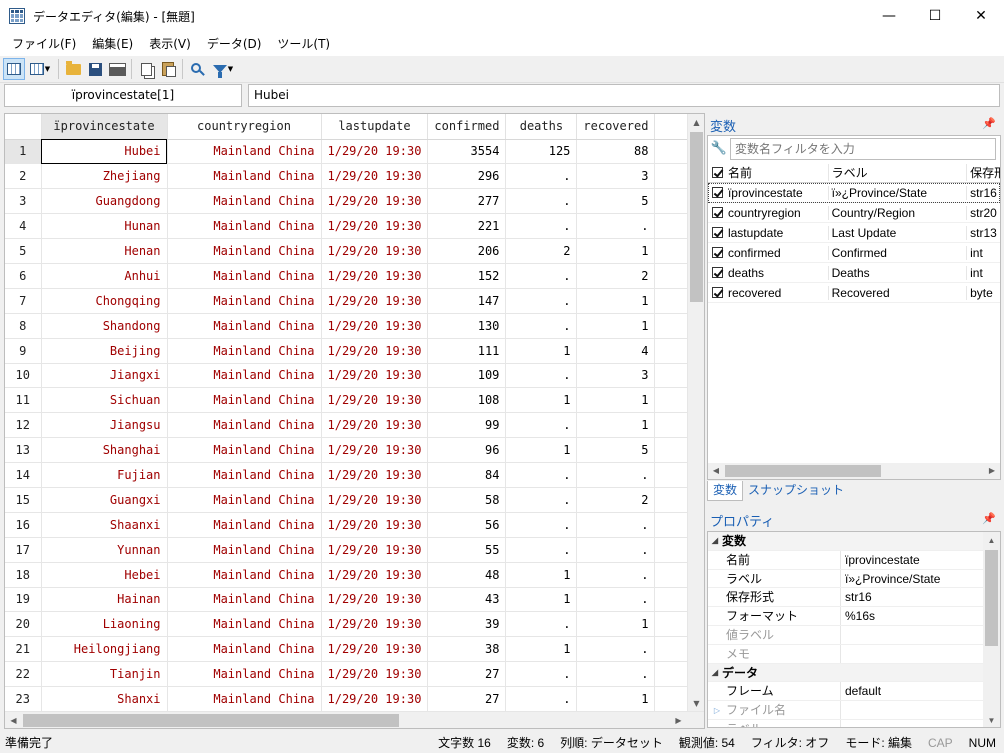 The width and height of the screenshot is (1004, 753). I want to click on province-cell: Tianjin, so click(104, 674).